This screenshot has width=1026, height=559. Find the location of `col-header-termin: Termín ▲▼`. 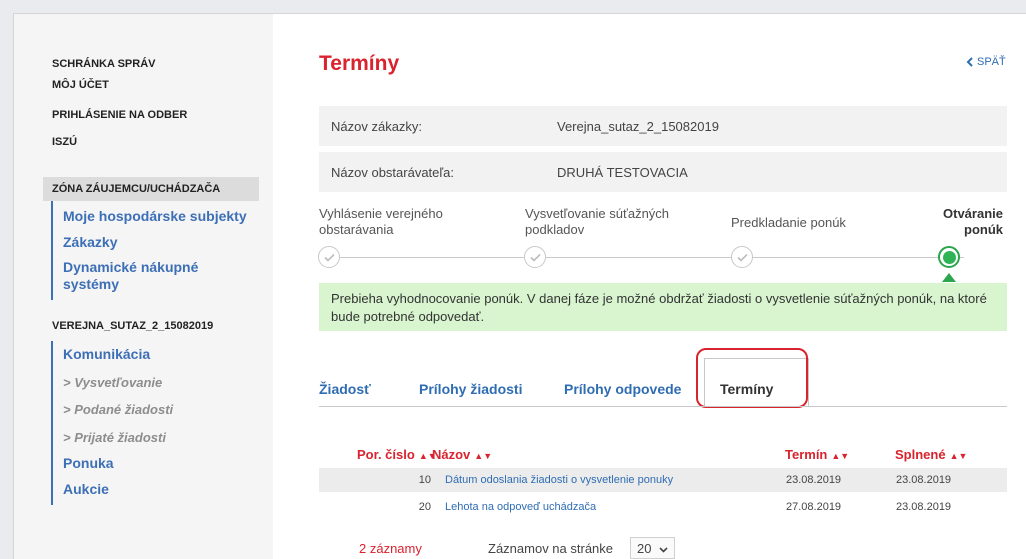

col-header-termin: Termín ▲▼ is located at coordinates (817, 454).